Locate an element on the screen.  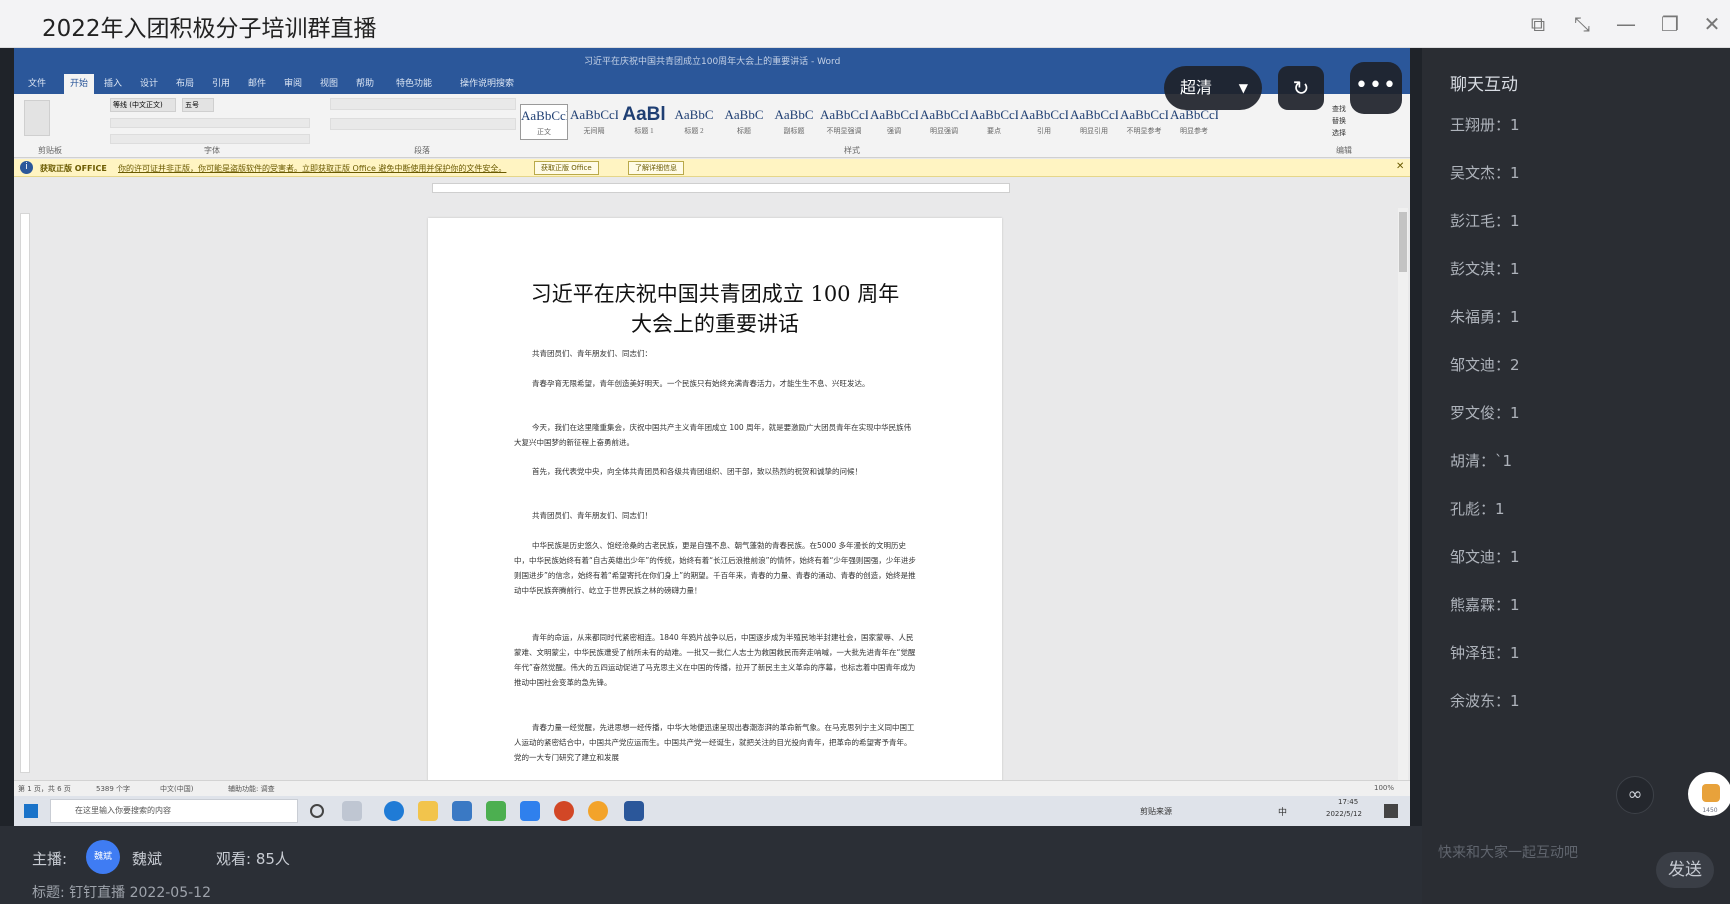
style-title: AaBbC 标题 is located at coordinates (744, 122).